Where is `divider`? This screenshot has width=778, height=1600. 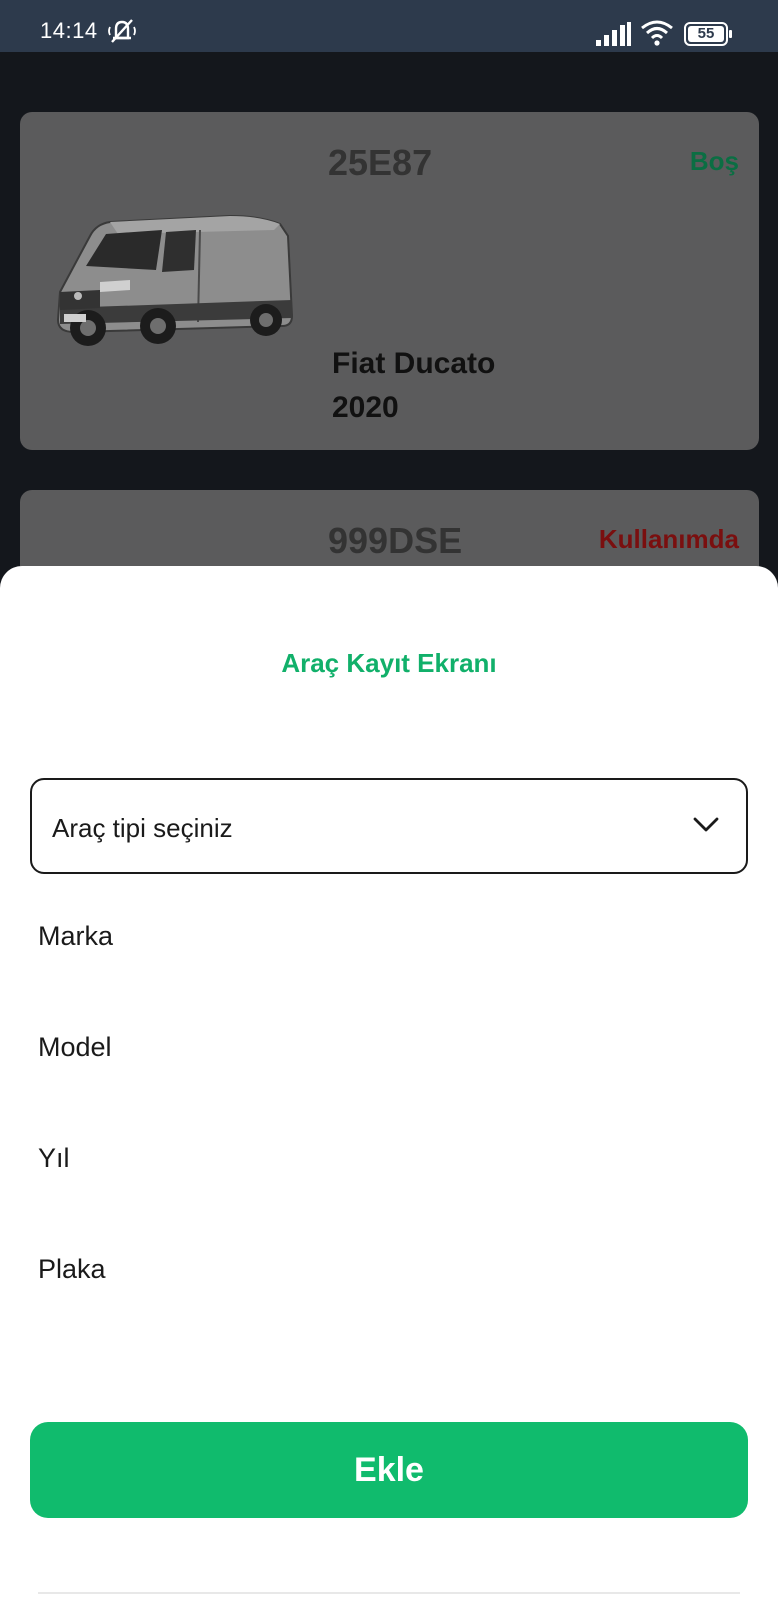
divider is located at coordinates (389, 1593).